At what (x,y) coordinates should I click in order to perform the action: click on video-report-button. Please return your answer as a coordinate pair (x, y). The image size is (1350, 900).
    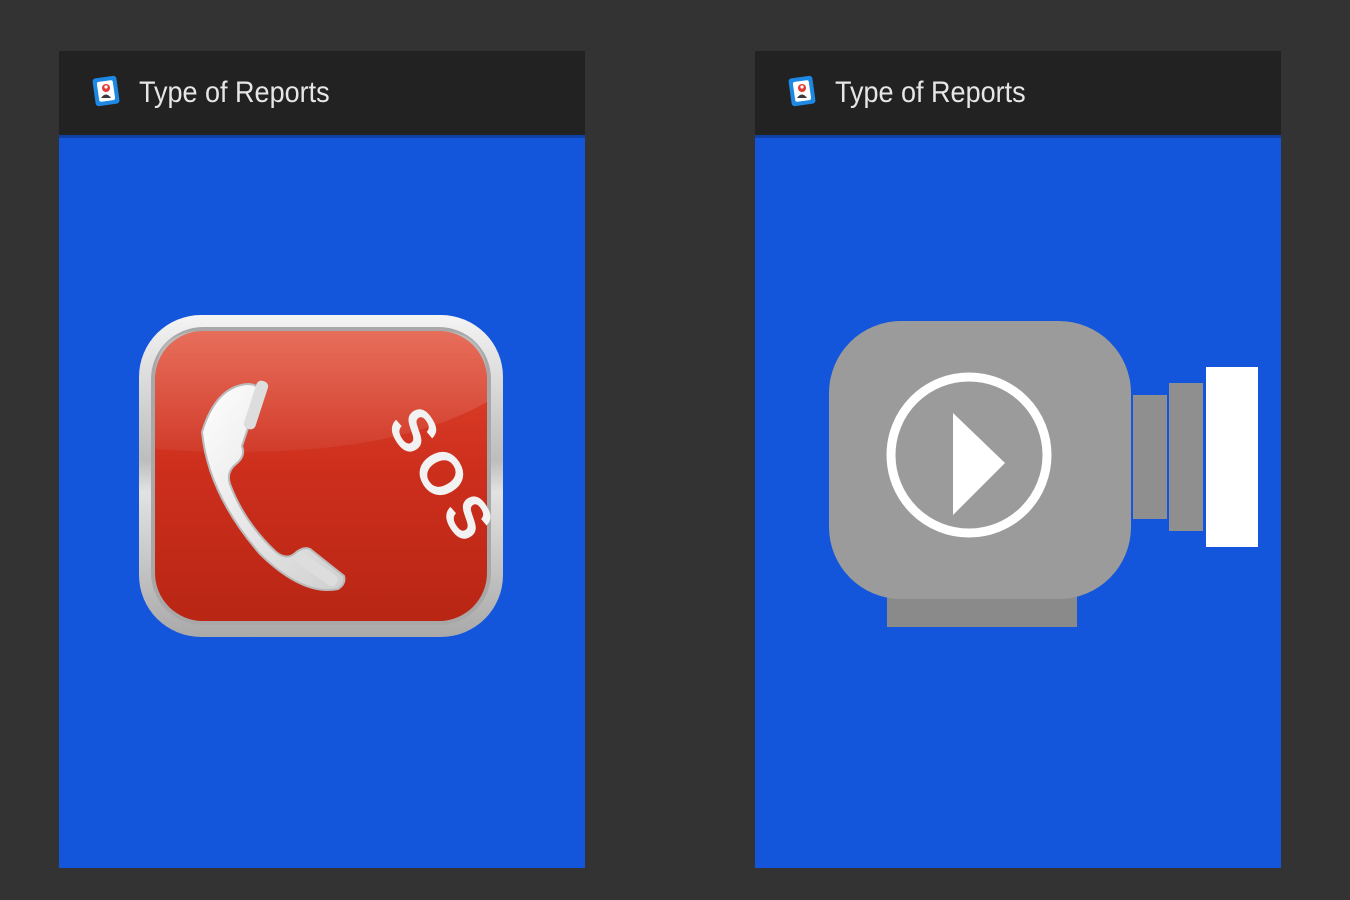
    Looking at the image, I should click on (1045, 477).